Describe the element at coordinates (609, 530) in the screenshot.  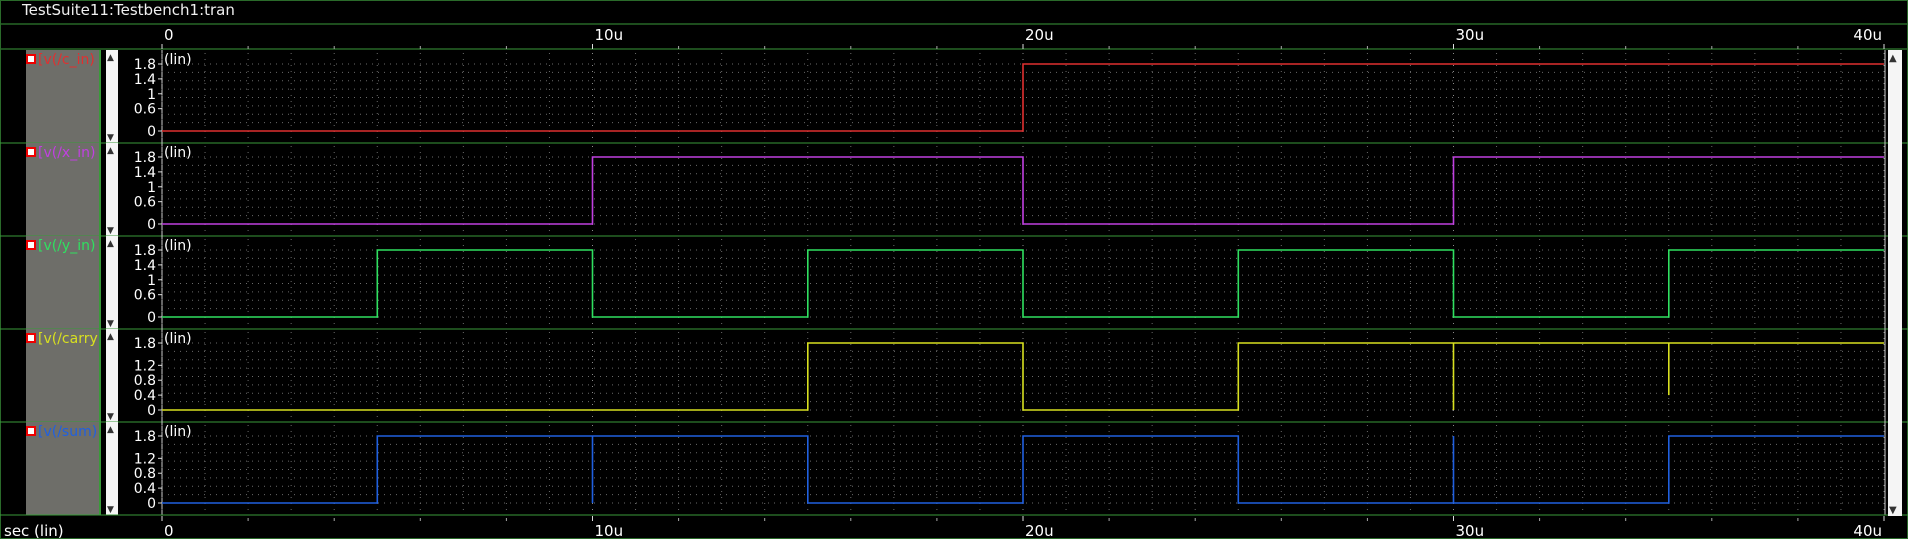
I see `bottom-axis-tick-label: 10u` at that location.